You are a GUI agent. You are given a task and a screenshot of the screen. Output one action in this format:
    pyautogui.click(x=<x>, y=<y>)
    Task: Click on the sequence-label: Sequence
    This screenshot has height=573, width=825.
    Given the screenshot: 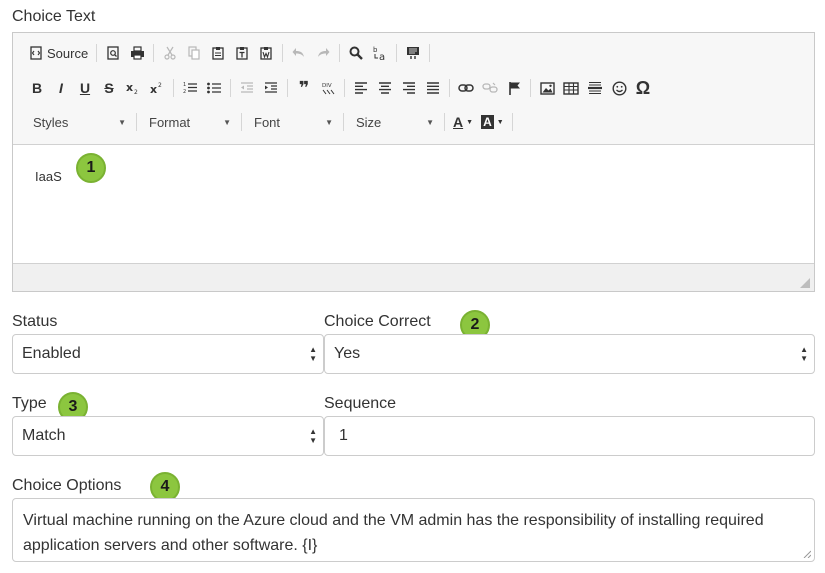 What is the action you would take?
    pyautogui.click(x=360, y=403)
    